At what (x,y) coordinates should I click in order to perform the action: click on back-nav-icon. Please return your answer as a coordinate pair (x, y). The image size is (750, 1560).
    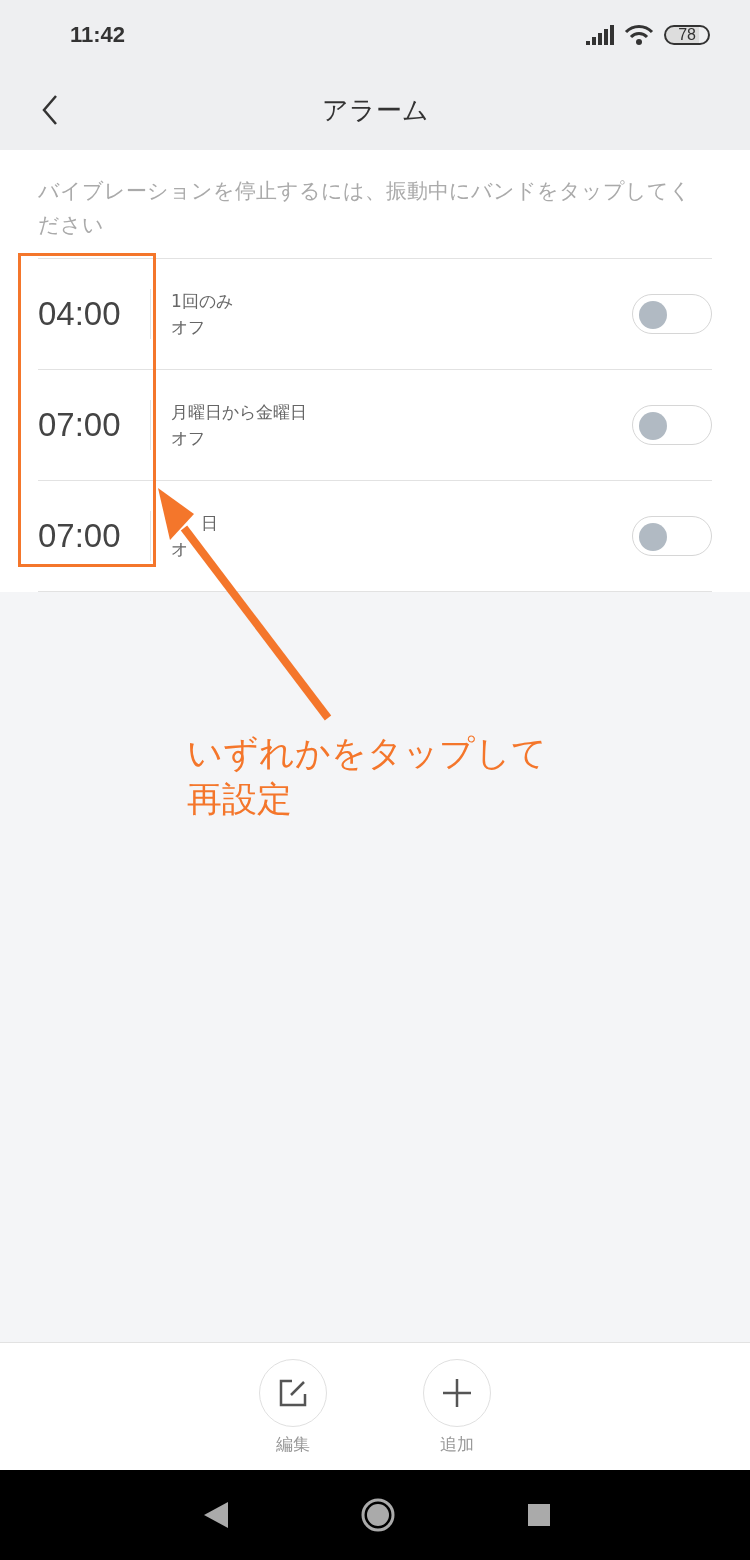
    Looking at the image, I should click on (216, 1515).